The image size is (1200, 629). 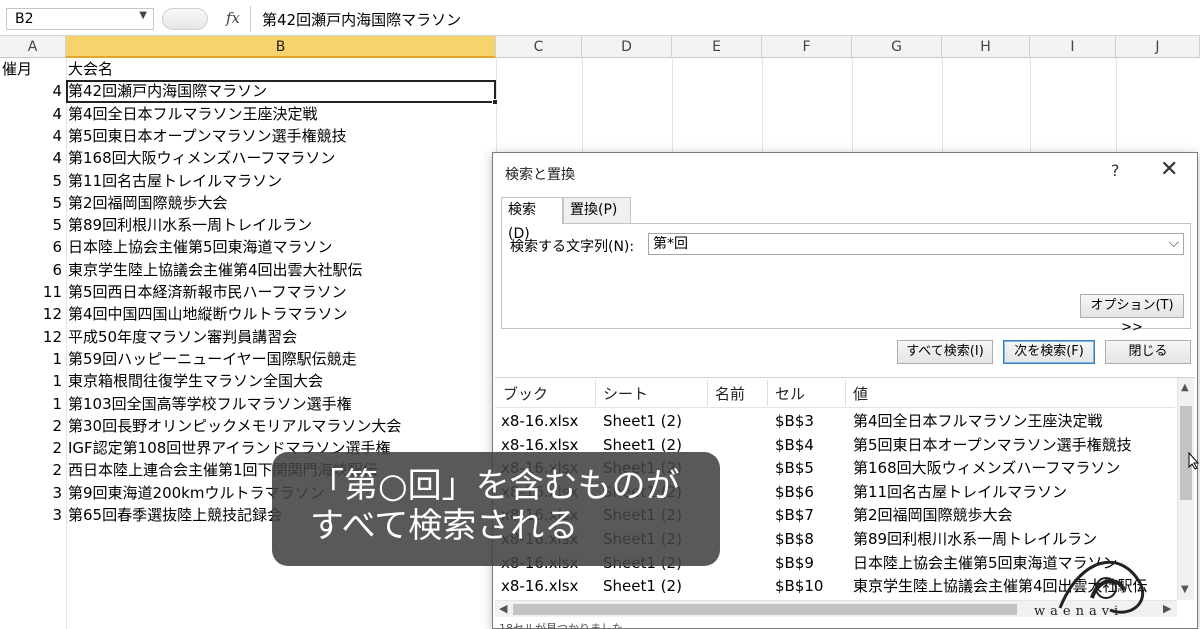 I want to click on find-what-input: 第*回 ⌵, so click(x=916, y=244).